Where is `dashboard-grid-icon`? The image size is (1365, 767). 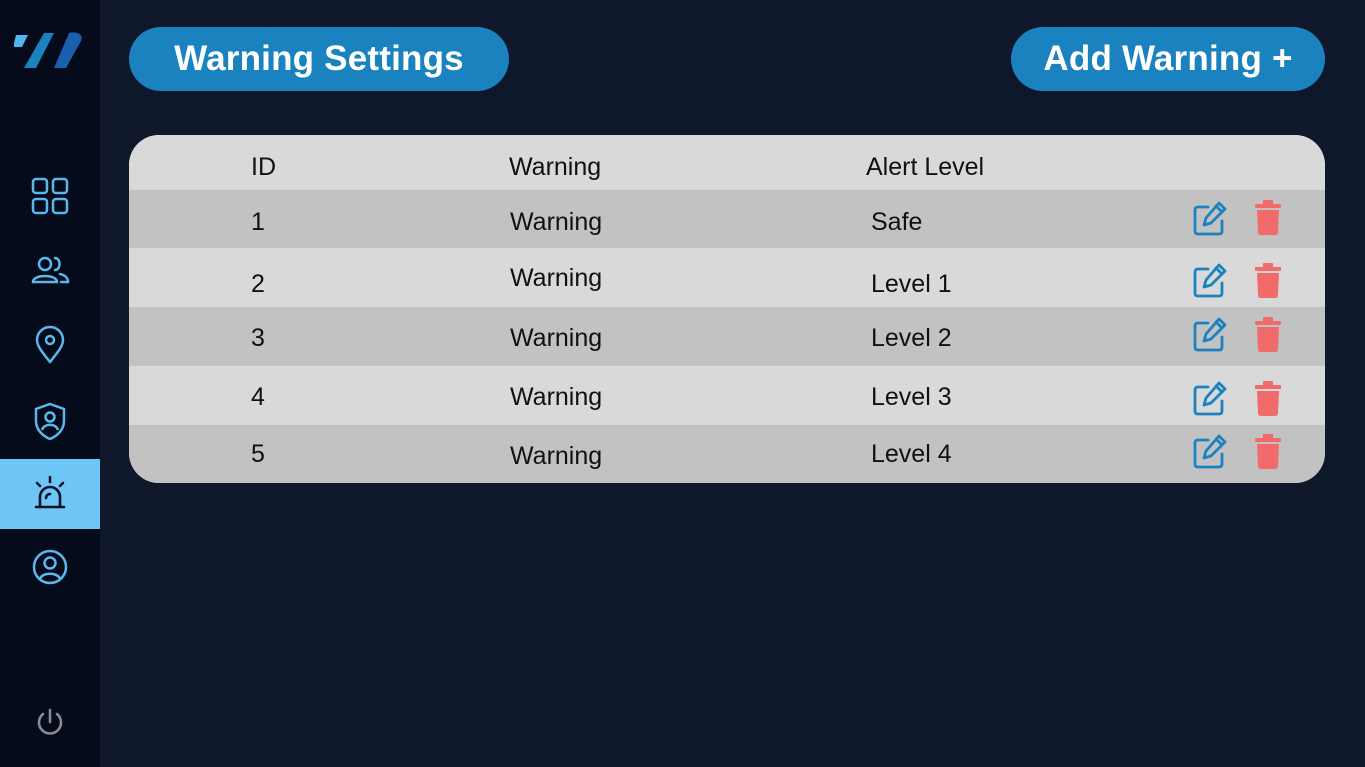
dashboard-grid-icon is located at coordinates (50, 196).